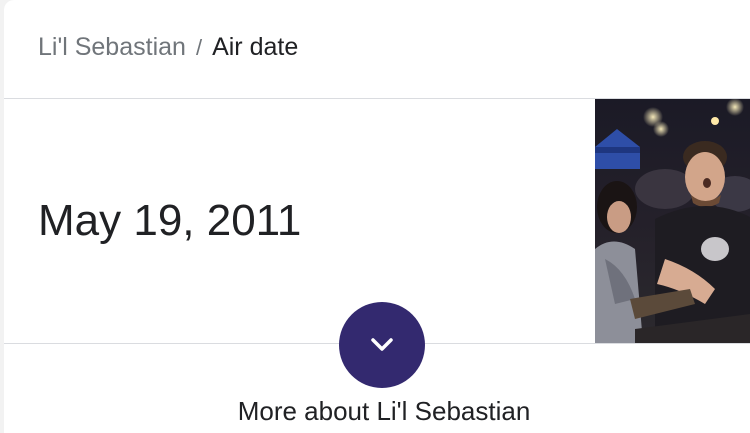 This screenshot has width=750, height=433. What do you see at coordinates (377, 411) in the screenshot?
I see `more-about-link: More about Li'l Sebastian` at bounding box center [377, 411].